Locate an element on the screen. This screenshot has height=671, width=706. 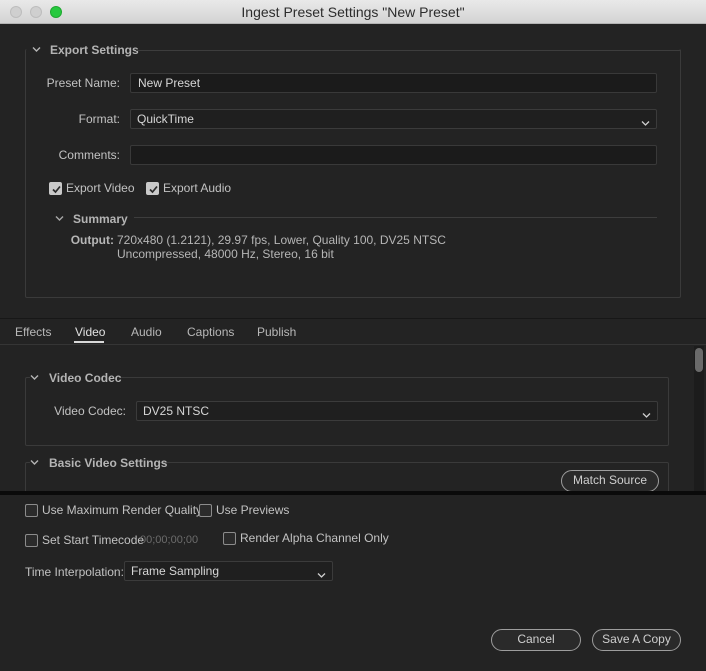
video-codec-label: Video Codec: is located at coordinates (90, 411).